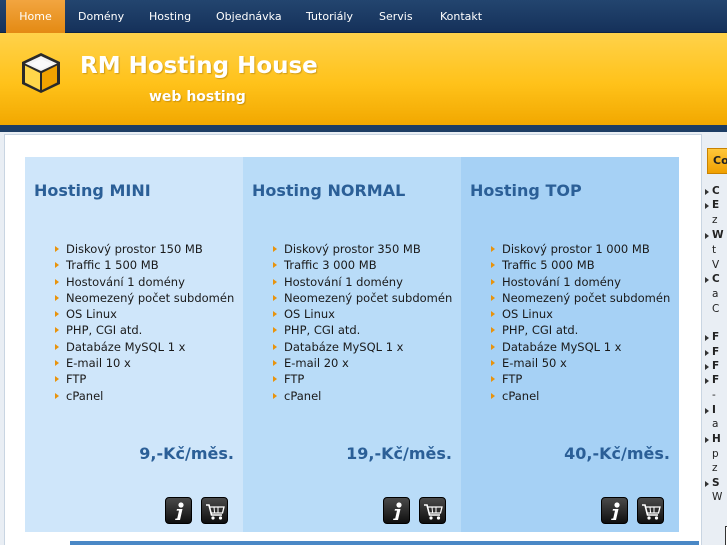 Image resolution: width=727 pixels, height=545 pixels. Describe the element at coordinates (714, 395) in the screenshot. I see `sidebar-text: -` at that location.